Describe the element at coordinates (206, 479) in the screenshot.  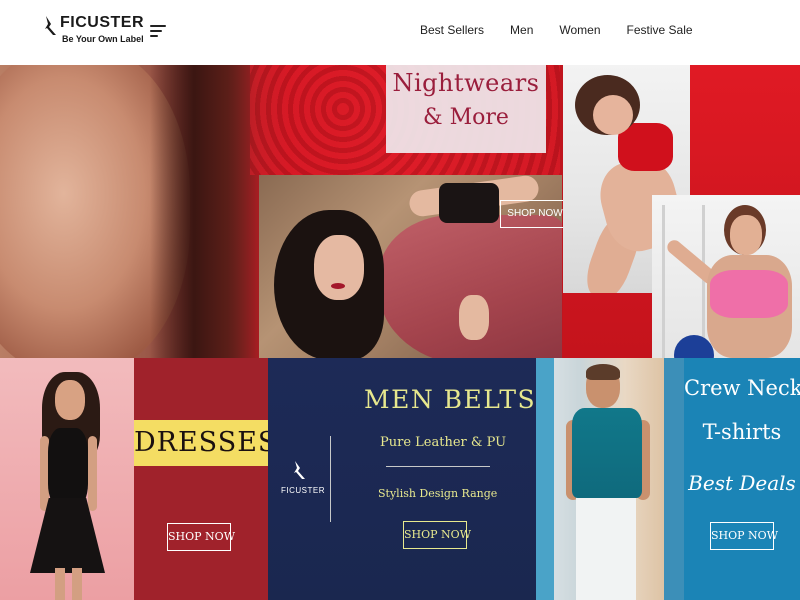
I see `dresses-tile: DRESSES SHOP NOW` at that location.